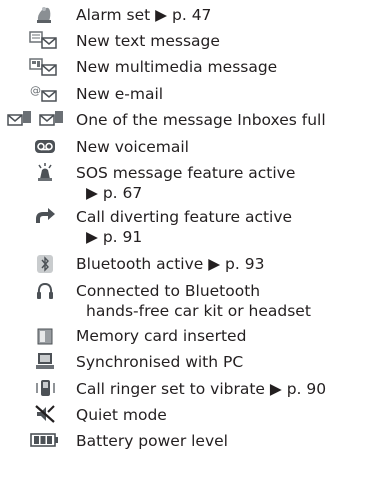  I want to click on multimedia-message-icon, so click(44, 67).